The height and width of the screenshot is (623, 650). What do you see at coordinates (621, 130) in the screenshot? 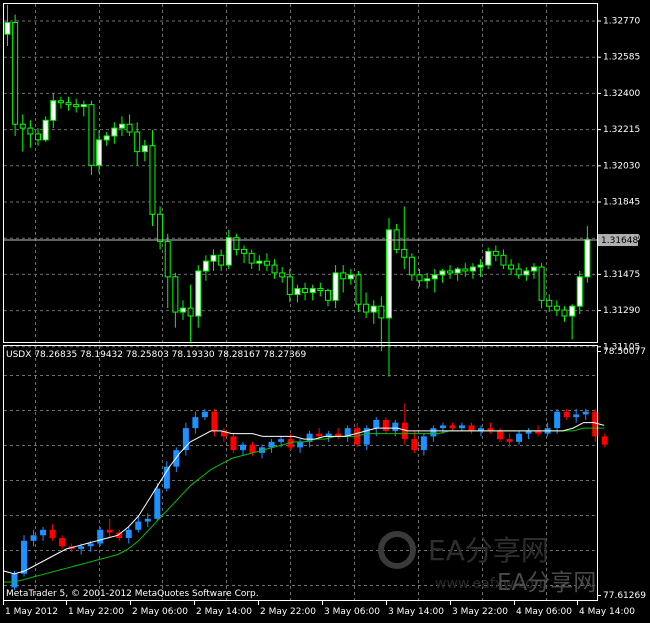
I see `price-tick-label: 1.32215` at bounding box center [621, 130].